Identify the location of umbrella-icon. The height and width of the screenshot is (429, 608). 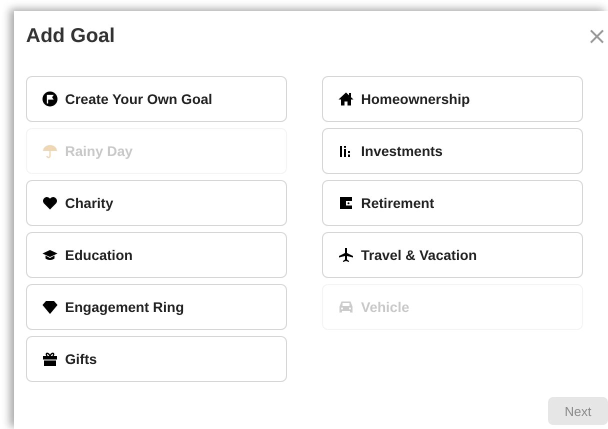
(50, 151).